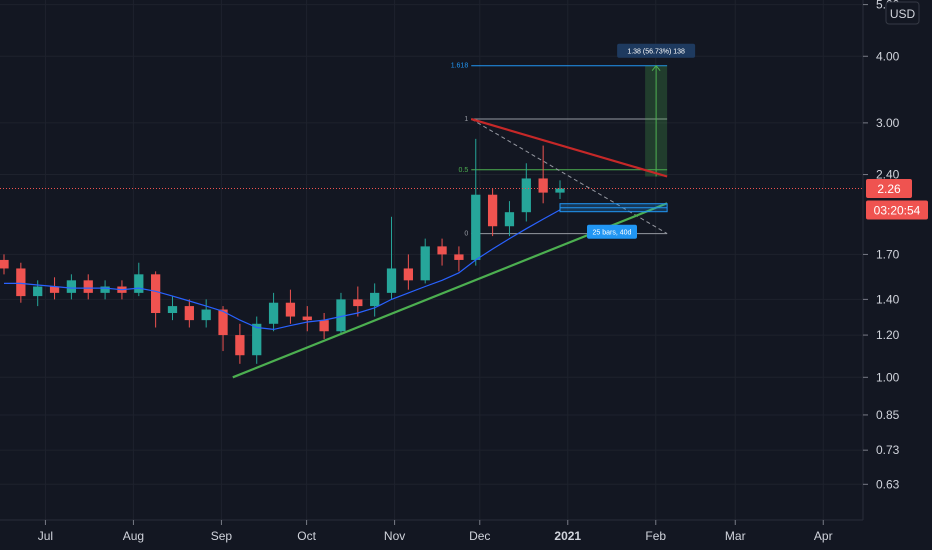 The width and height of the screenshot is (932, 550). What do you see at coordinates (889, 189) in the screenshot?
I see `last-price-value: 2.26` at bounding box center [889, 189].